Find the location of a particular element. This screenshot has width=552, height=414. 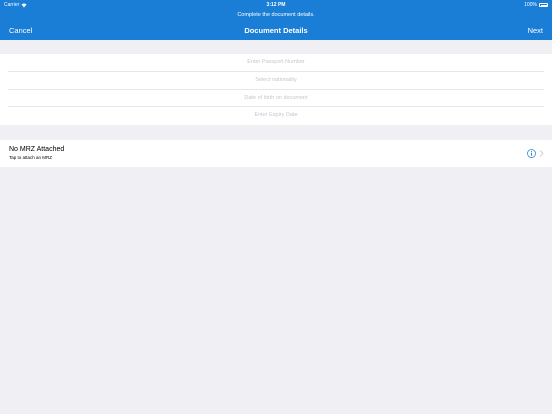

nationality-field: Select nationality is located at coordinates (276, 81).